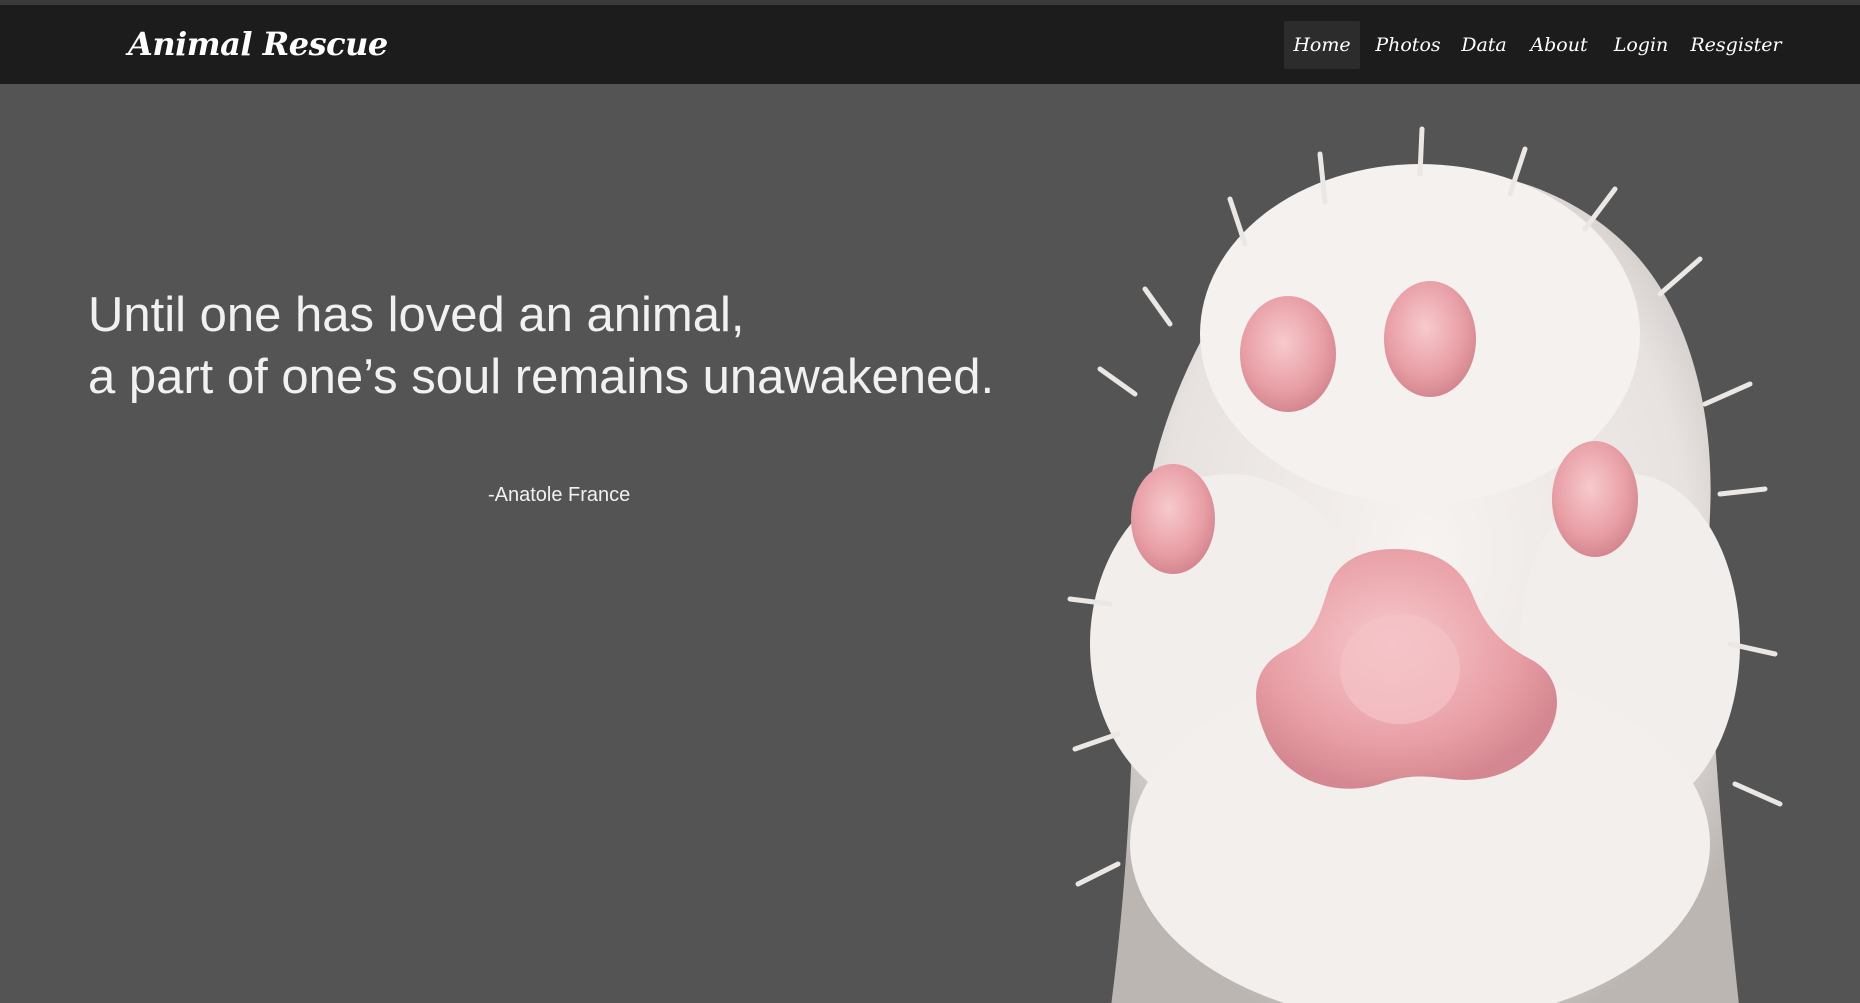  I want to click on quote-line-1: Until one has loved an animal,, so click(416, 315).